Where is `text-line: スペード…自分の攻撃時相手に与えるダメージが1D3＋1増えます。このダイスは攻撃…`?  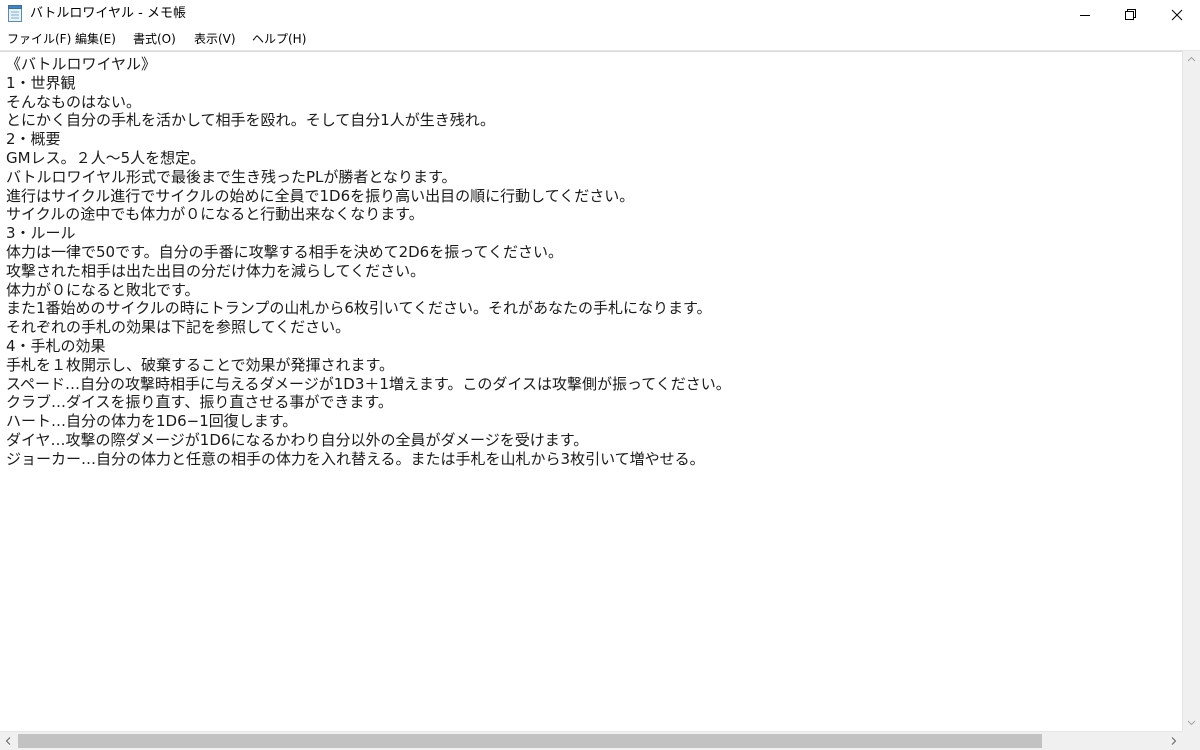 text-line: スペード…自分の攻撃時相手に与えるダメージが1D3＋1増えます。このダイスは攻撃… is located at coordinates (368, 383).